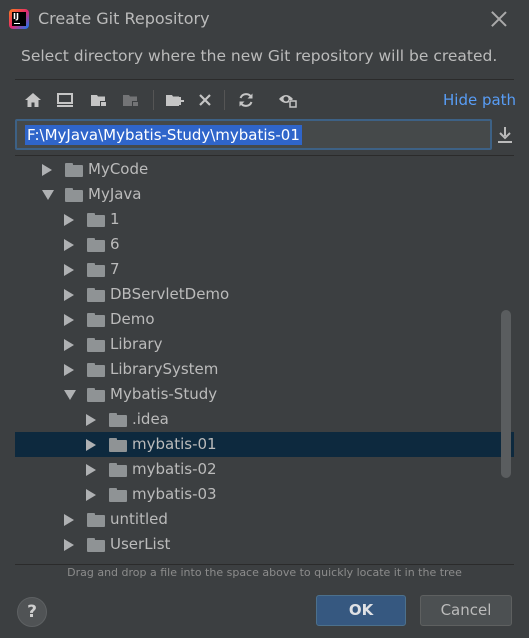  What do you see at coordinates (264, 319) in the screenshot?
I see `tree-row: Demo` at bounding box center [264, 319].